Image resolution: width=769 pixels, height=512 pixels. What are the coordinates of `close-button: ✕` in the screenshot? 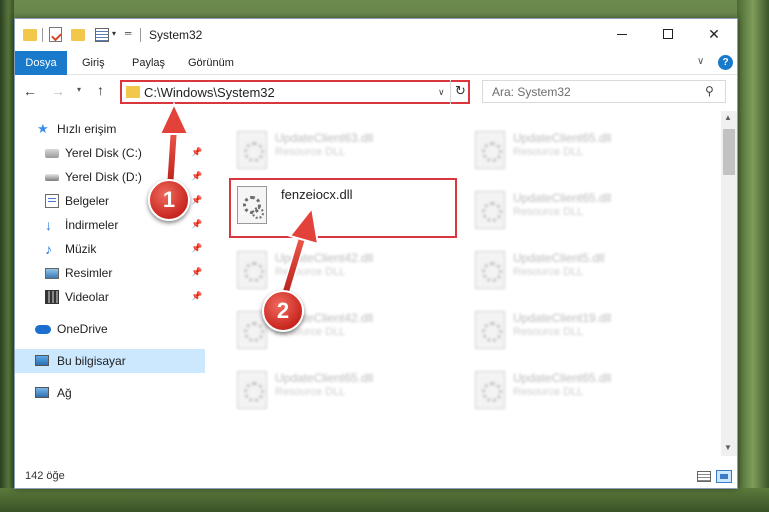 It's located at (714, 34).